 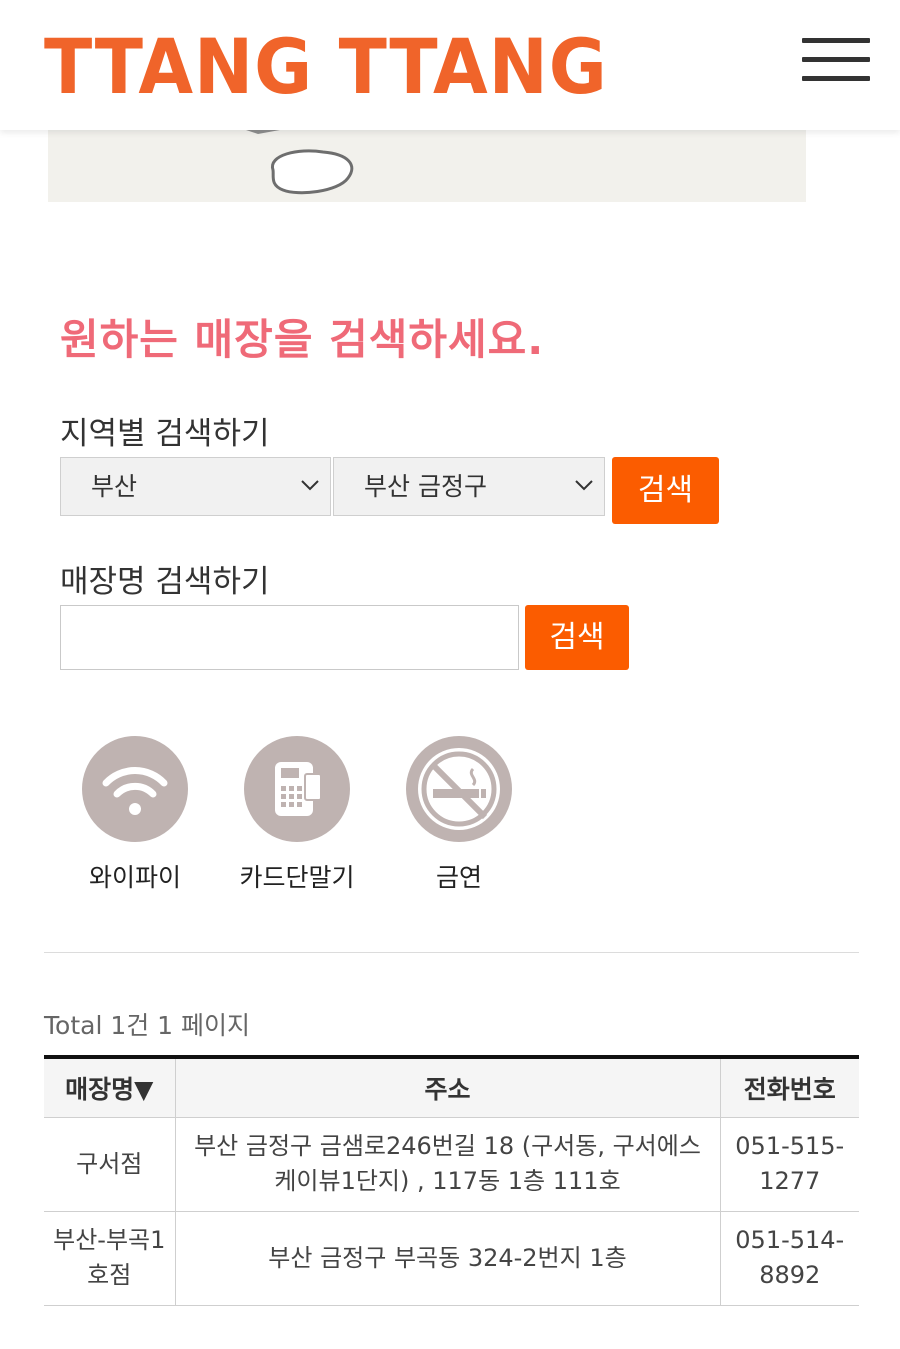 What do you see at coordinates (109, 1258) in the screenshot?
I see `store-name-cell: 부산-부곡1호점` at bounding box center [109, 1258].